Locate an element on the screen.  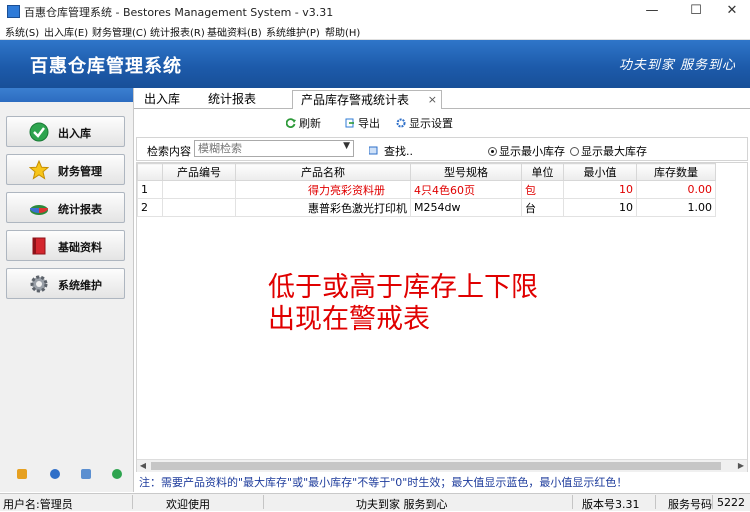
book-icon is located at coordinates (39, 246).